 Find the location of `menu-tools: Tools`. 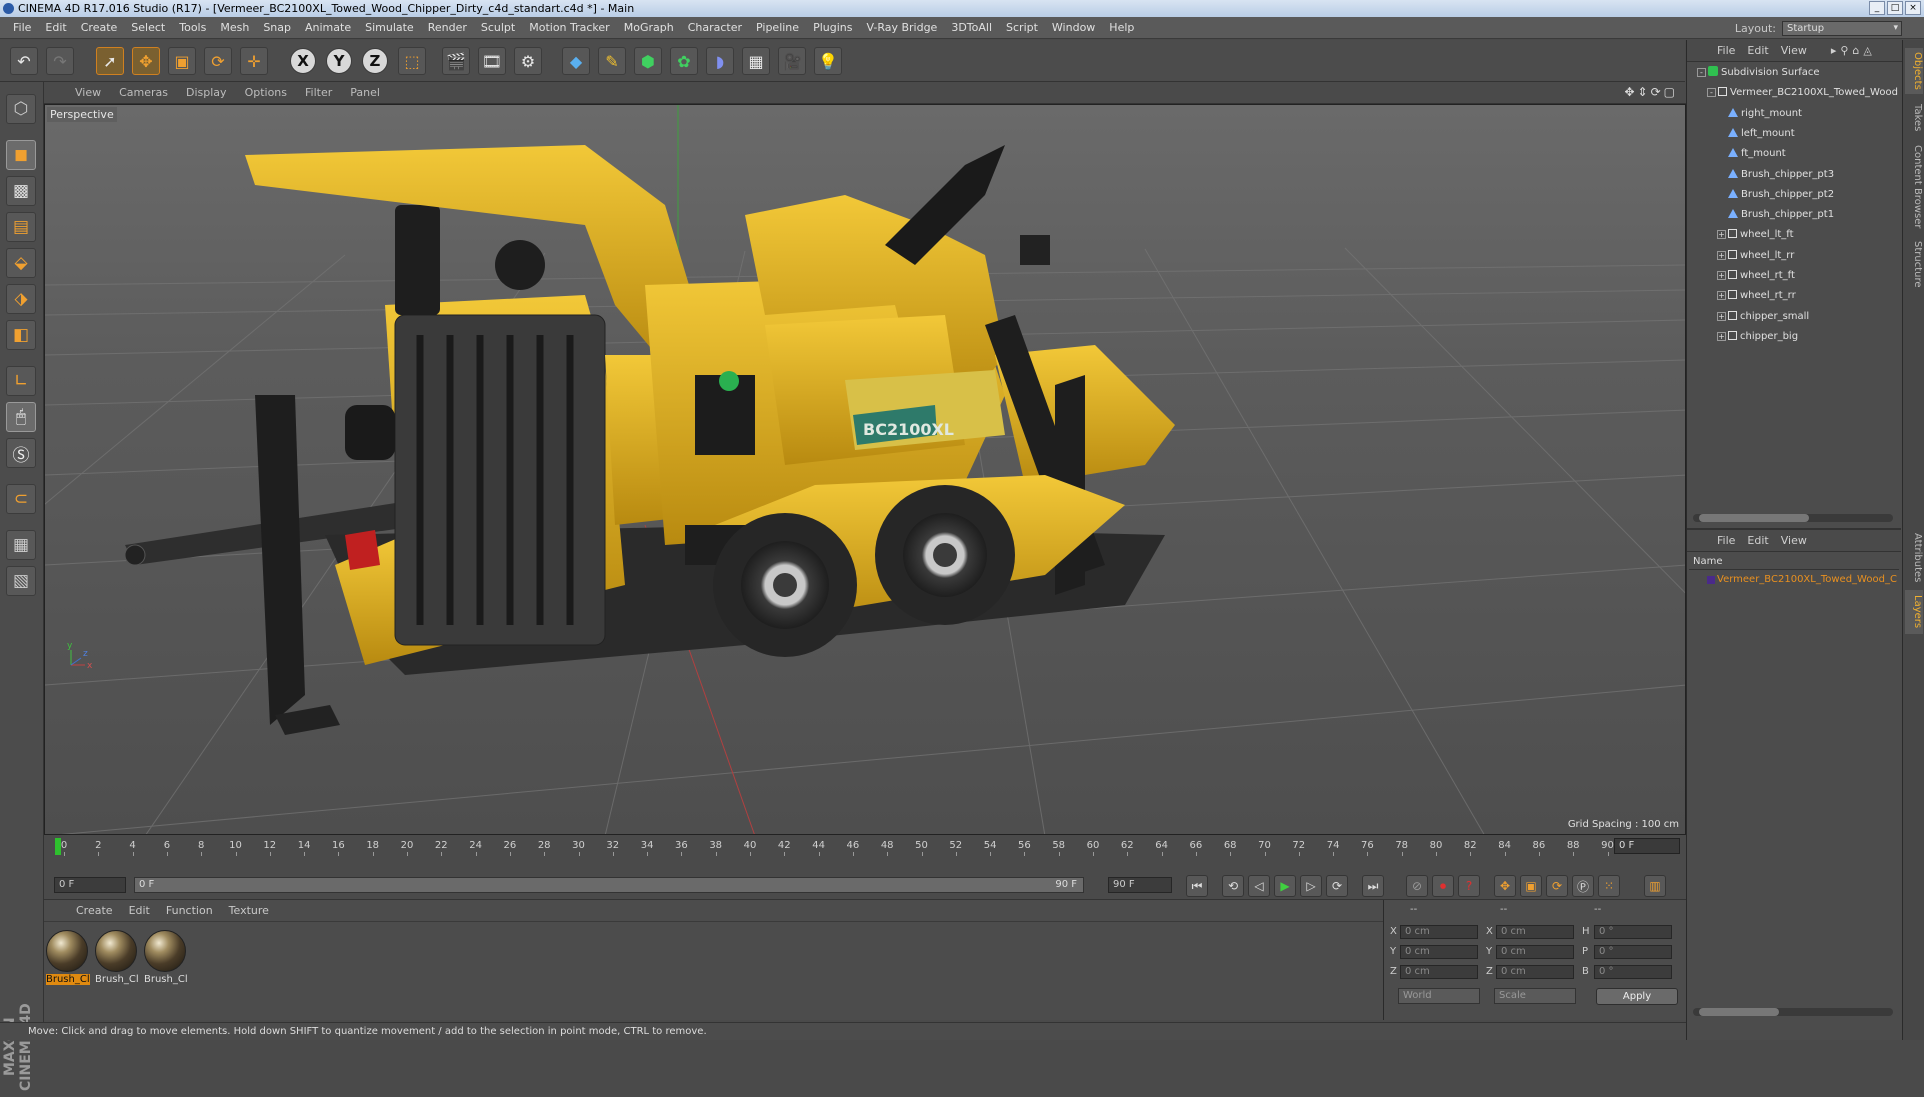

menu-tools: Tools is located at coordinates (192, 27).